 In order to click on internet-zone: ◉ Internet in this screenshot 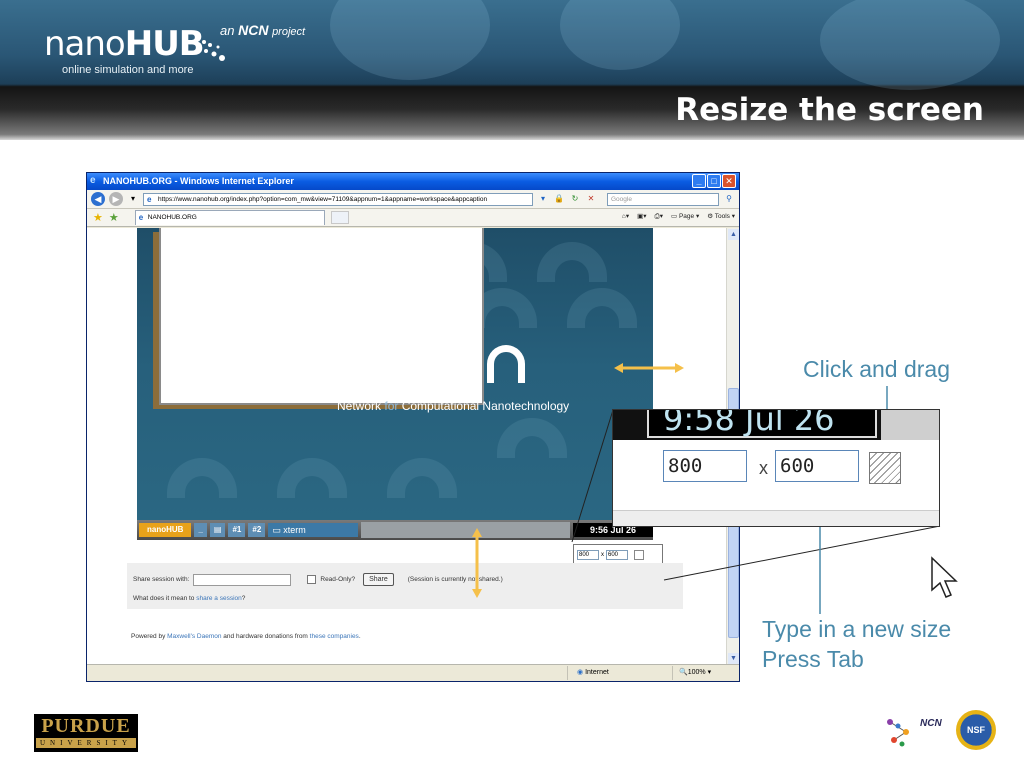, I will do `click(593, 672)`.